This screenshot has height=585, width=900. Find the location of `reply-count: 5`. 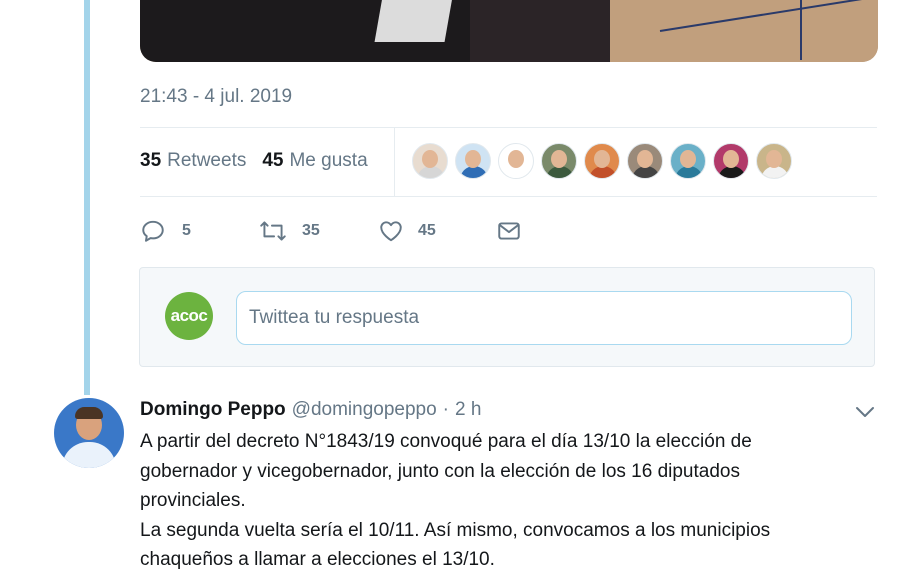

reply-count: 5 is located at coordinates (186, 230).